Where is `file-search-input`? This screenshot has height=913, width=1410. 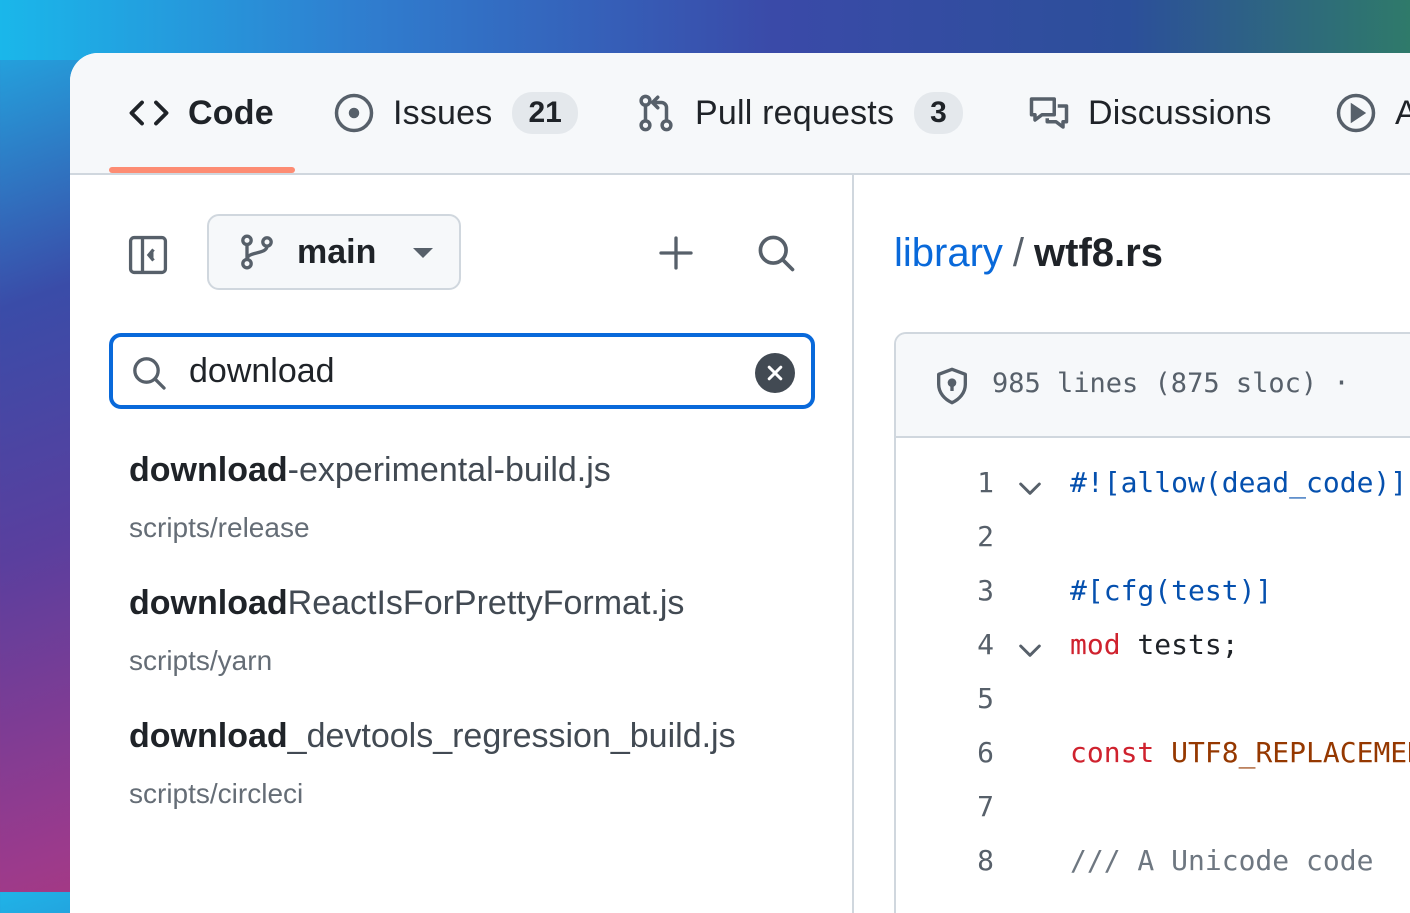 file-search-input is located at coordinates (459, 371).